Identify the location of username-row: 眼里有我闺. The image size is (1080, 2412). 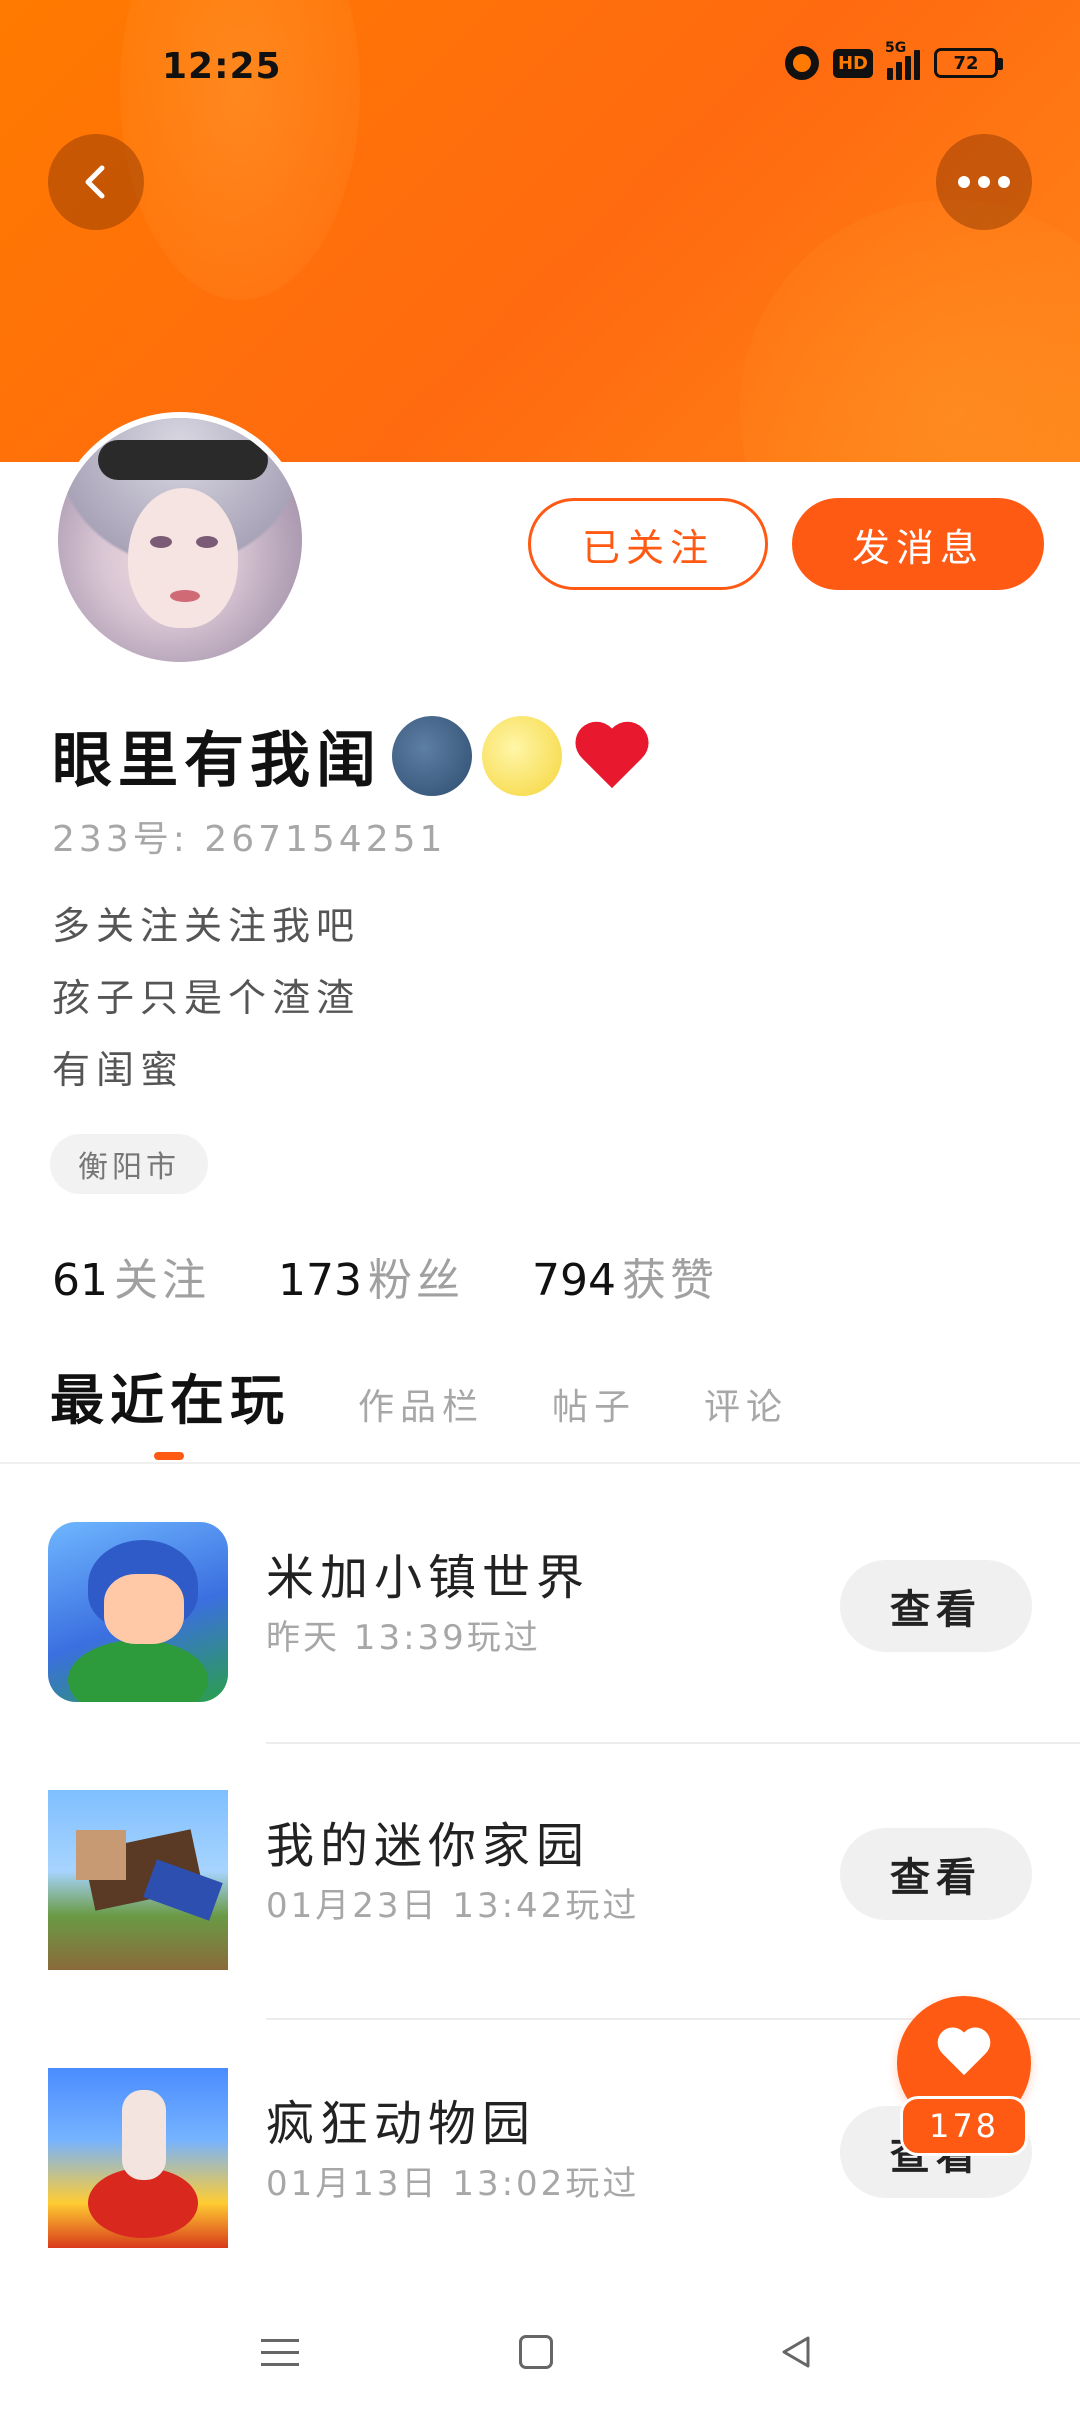
(352, 755).